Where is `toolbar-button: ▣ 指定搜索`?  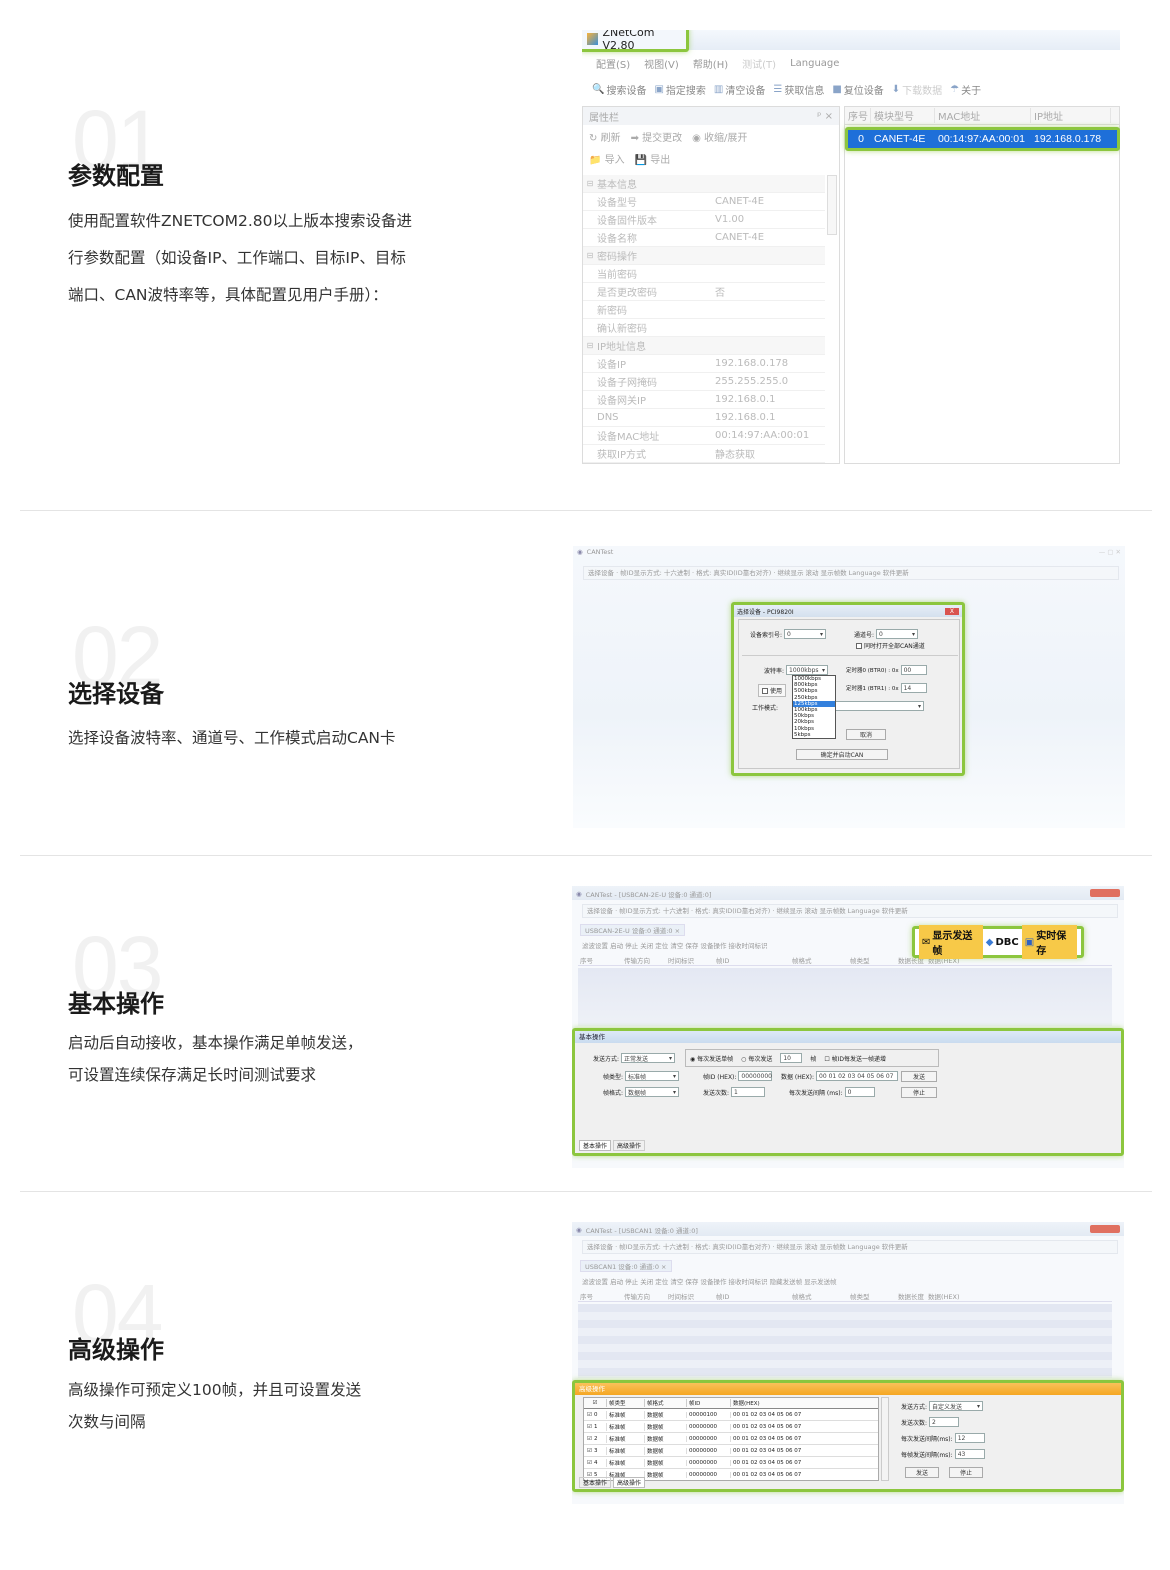
toolbar-button: ▣ 指定搜索 is located at coordinates (679, 89).